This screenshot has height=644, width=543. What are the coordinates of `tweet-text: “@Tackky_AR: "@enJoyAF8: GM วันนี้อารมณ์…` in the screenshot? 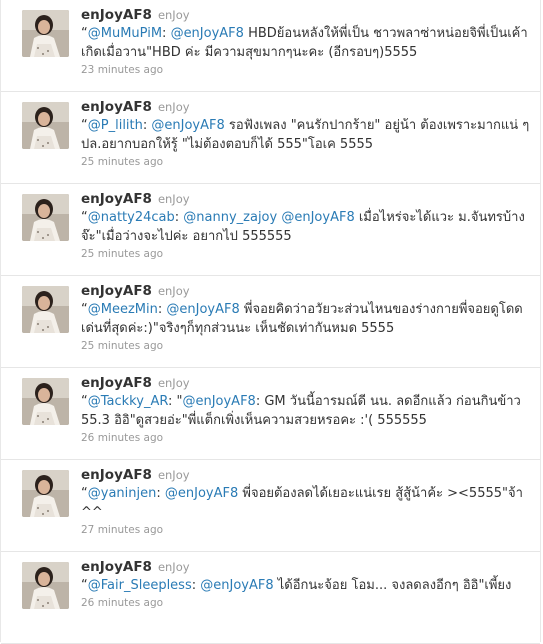 It's located at (306, 411).